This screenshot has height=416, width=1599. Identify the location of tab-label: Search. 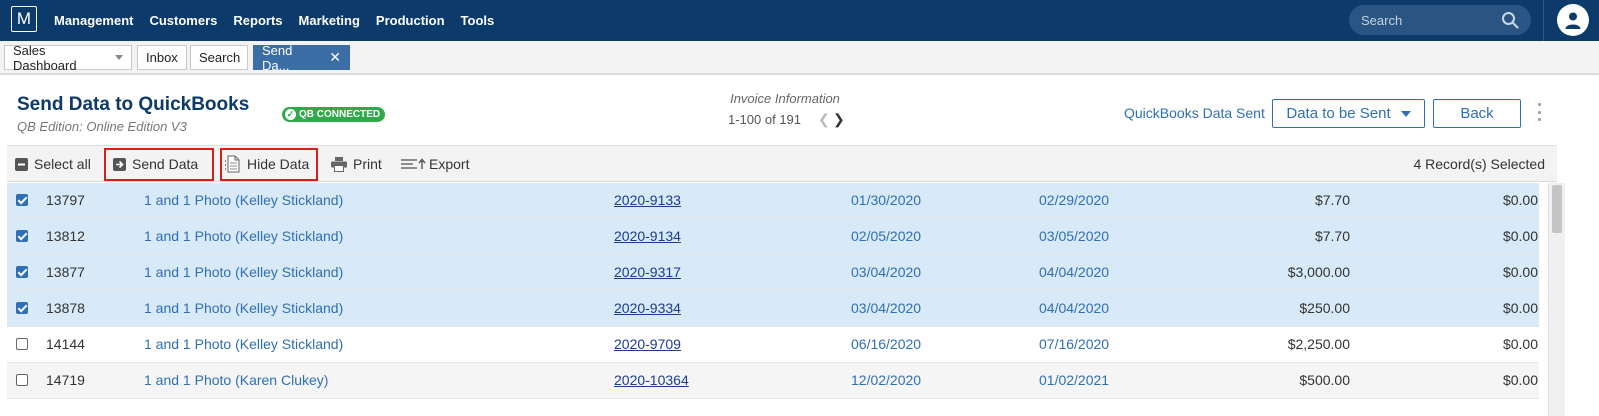
(220, 57).